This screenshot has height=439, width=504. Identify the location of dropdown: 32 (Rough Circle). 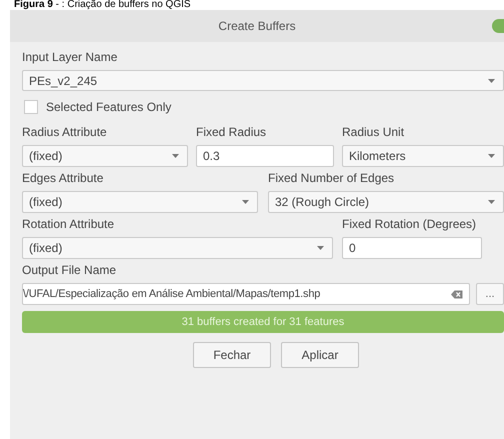
(386, 202).